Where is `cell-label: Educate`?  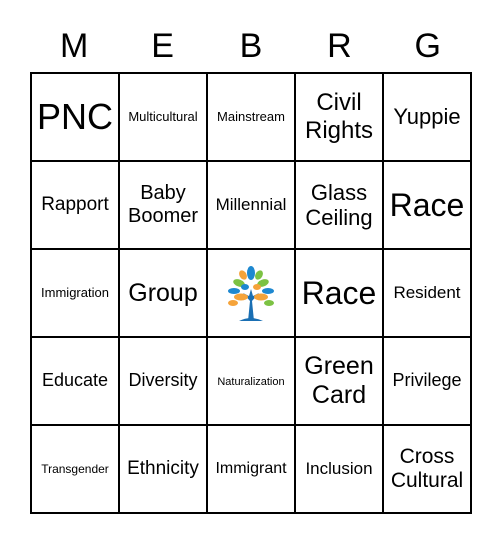
cell-label: Educate is located at coordinates (75, 380).